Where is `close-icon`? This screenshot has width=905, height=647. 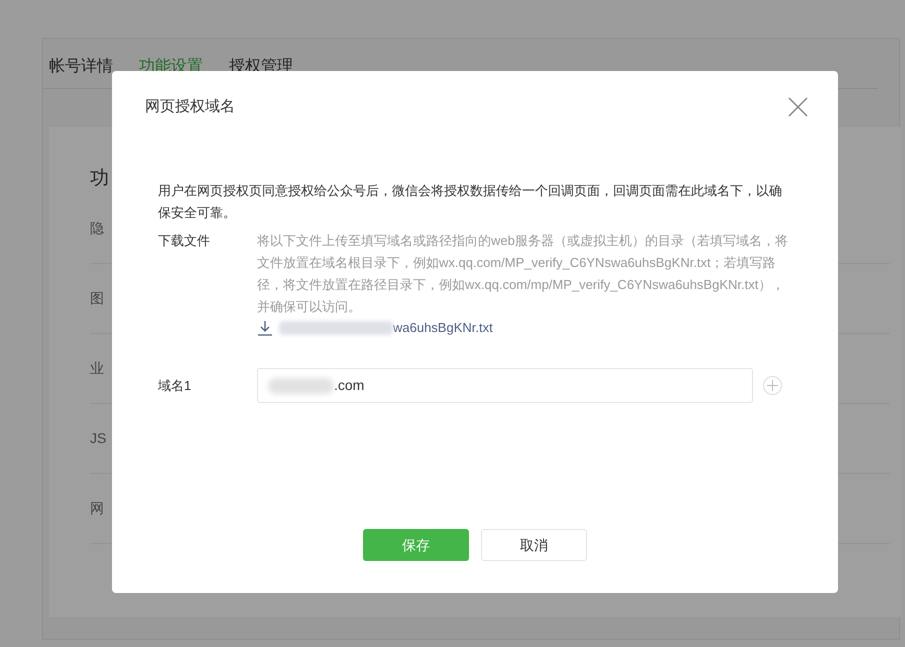 close-icon is located at coordinates (798, 107).